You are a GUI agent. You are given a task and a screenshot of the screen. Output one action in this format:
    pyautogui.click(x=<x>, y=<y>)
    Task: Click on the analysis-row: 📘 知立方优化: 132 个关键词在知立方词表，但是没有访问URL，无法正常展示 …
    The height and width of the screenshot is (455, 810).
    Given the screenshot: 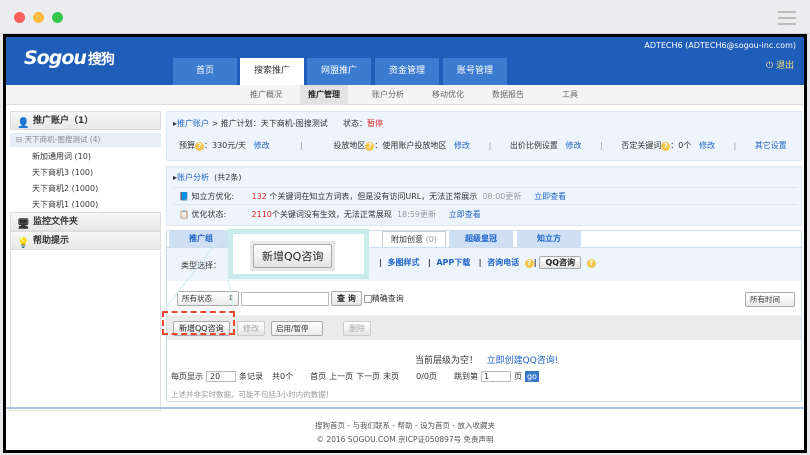 What is the action you would take?
    pyautogui.click(x=372, y=196)
    